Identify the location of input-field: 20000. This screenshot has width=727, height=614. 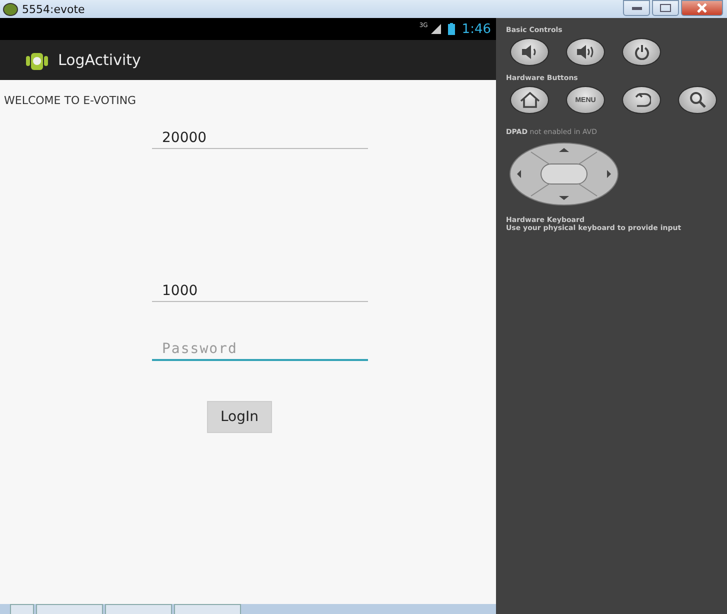
(260, 137).